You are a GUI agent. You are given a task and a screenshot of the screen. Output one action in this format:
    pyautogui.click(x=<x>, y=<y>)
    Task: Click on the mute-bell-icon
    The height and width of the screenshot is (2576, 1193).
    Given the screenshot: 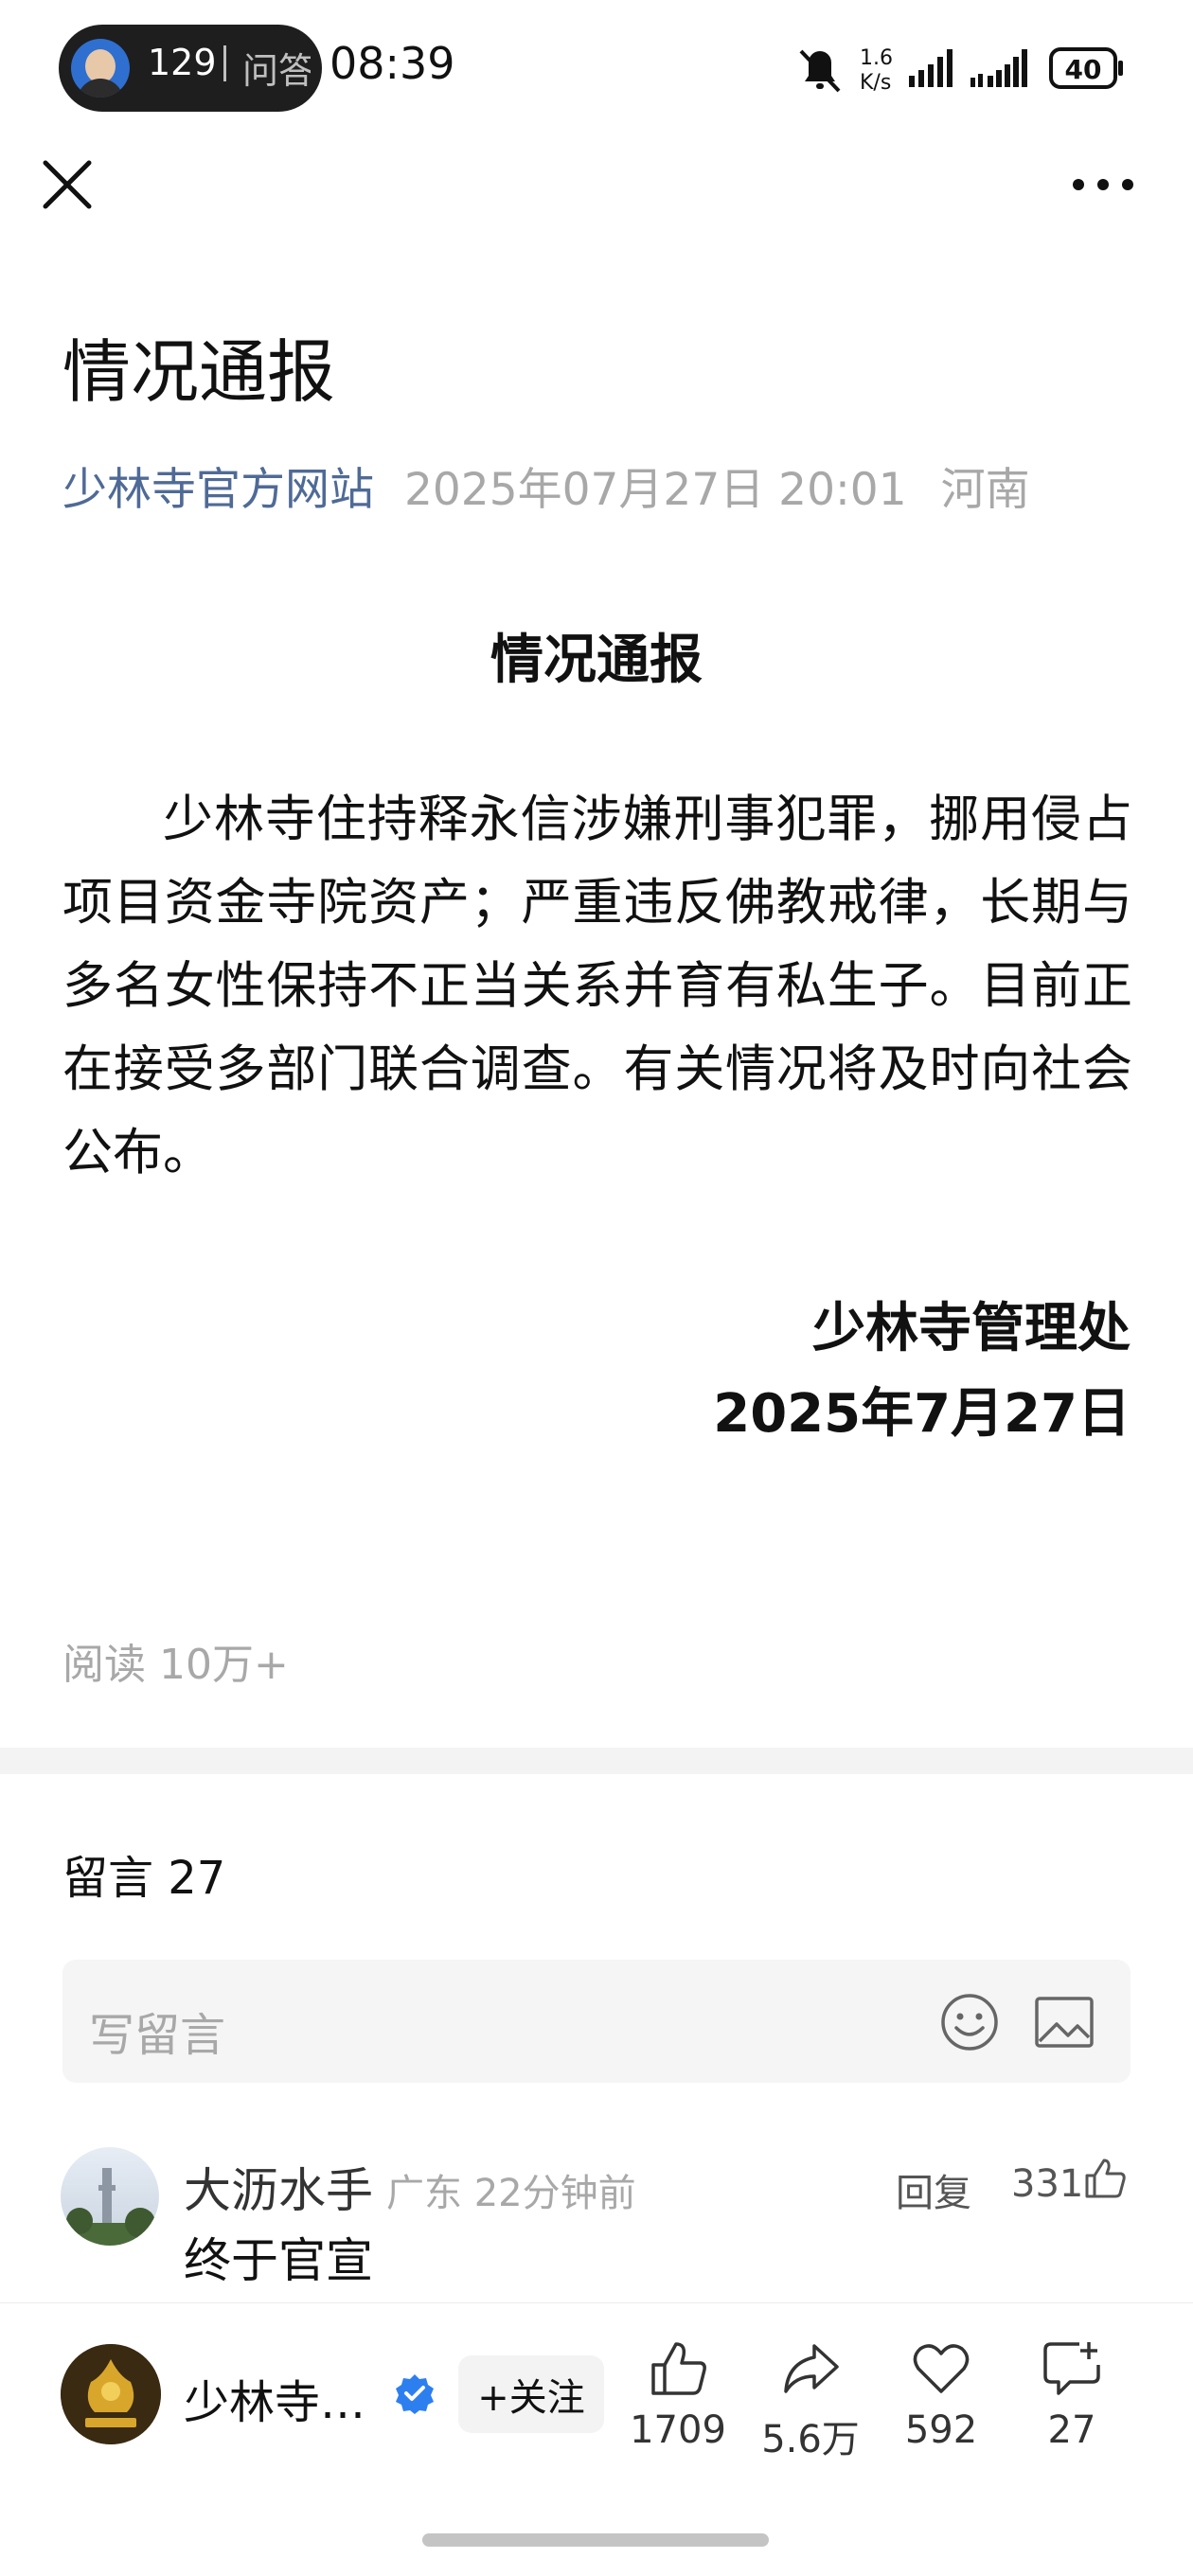 What is the action you would take?
    pyautogui.click(x=820, y=71)
    